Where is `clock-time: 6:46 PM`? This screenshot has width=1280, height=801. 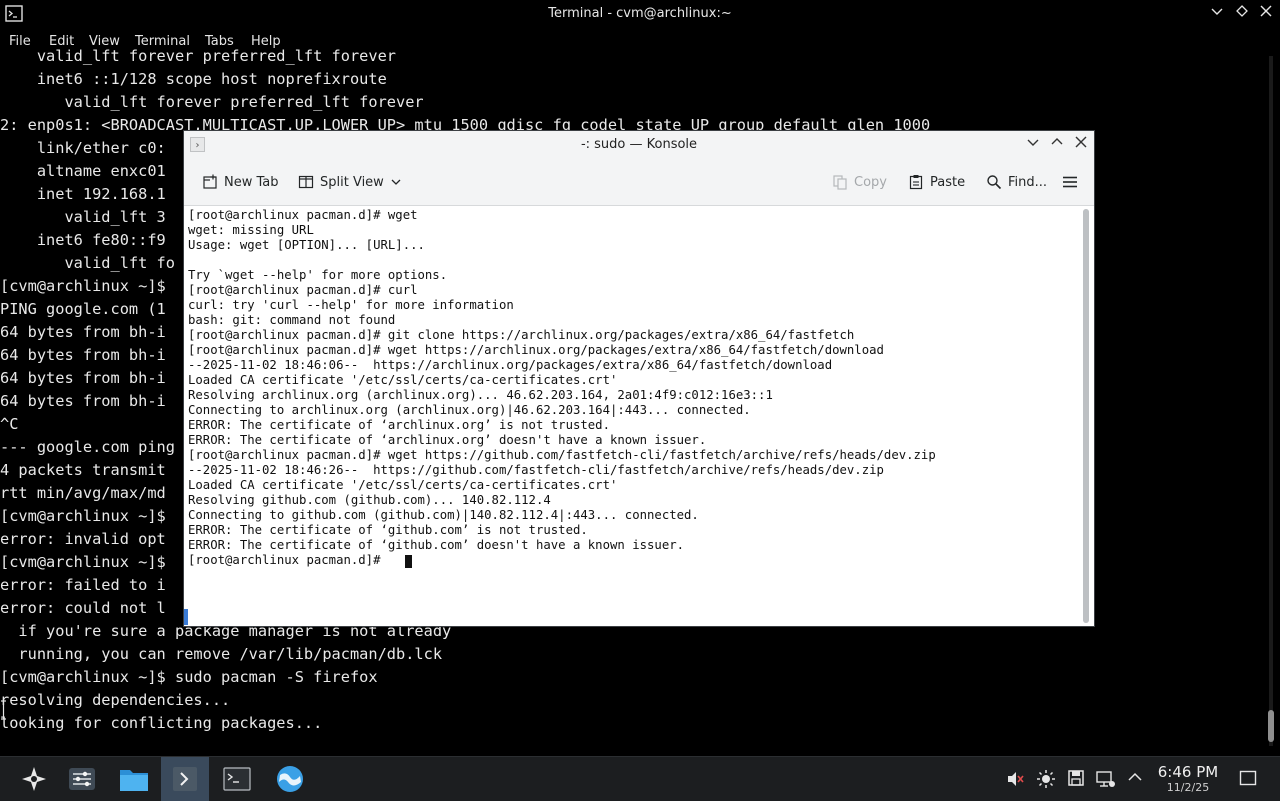 clock-time: 6:46 PM is located at coordinates (1188, 772).